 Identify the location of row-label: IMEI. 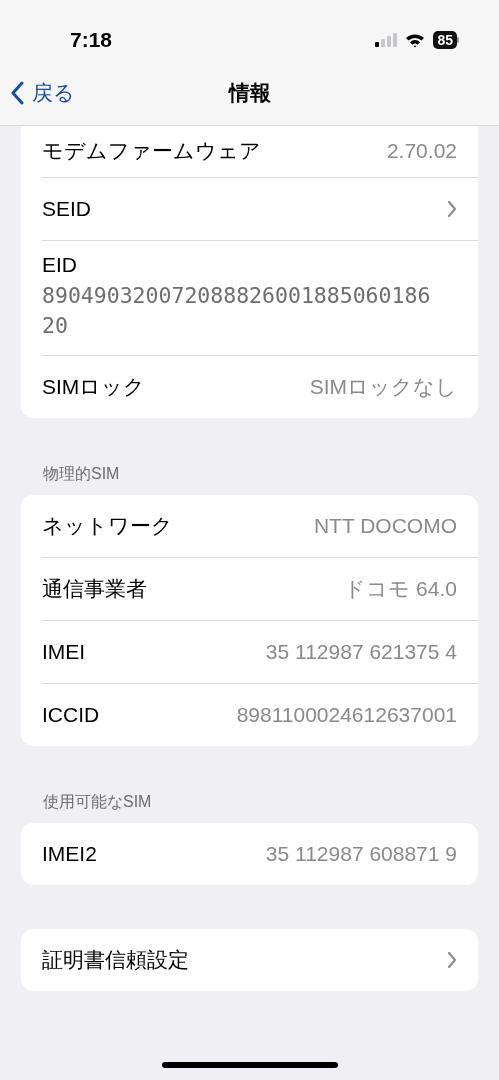
(64, 652).